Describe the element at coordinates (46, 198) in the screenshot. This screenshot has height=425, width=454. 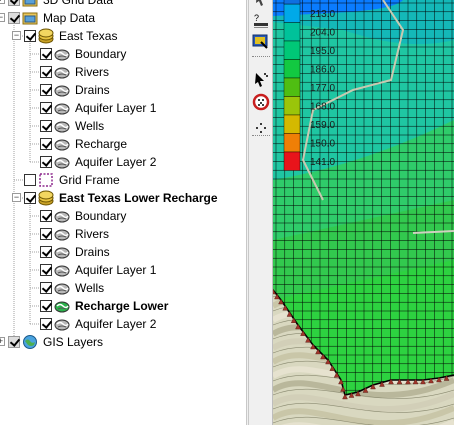
I see `map-coverage-icon` at that location.